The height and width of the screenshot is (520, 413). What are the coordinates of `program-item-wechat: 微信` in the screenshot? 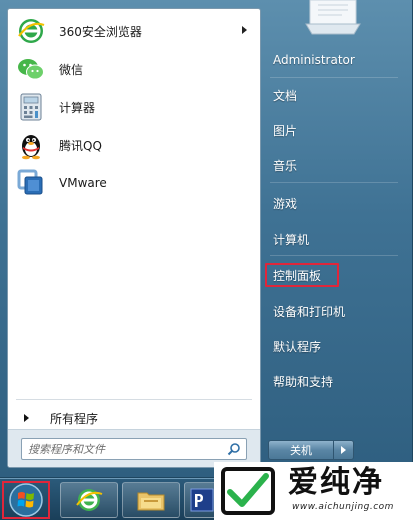 It's located at (134, 69).